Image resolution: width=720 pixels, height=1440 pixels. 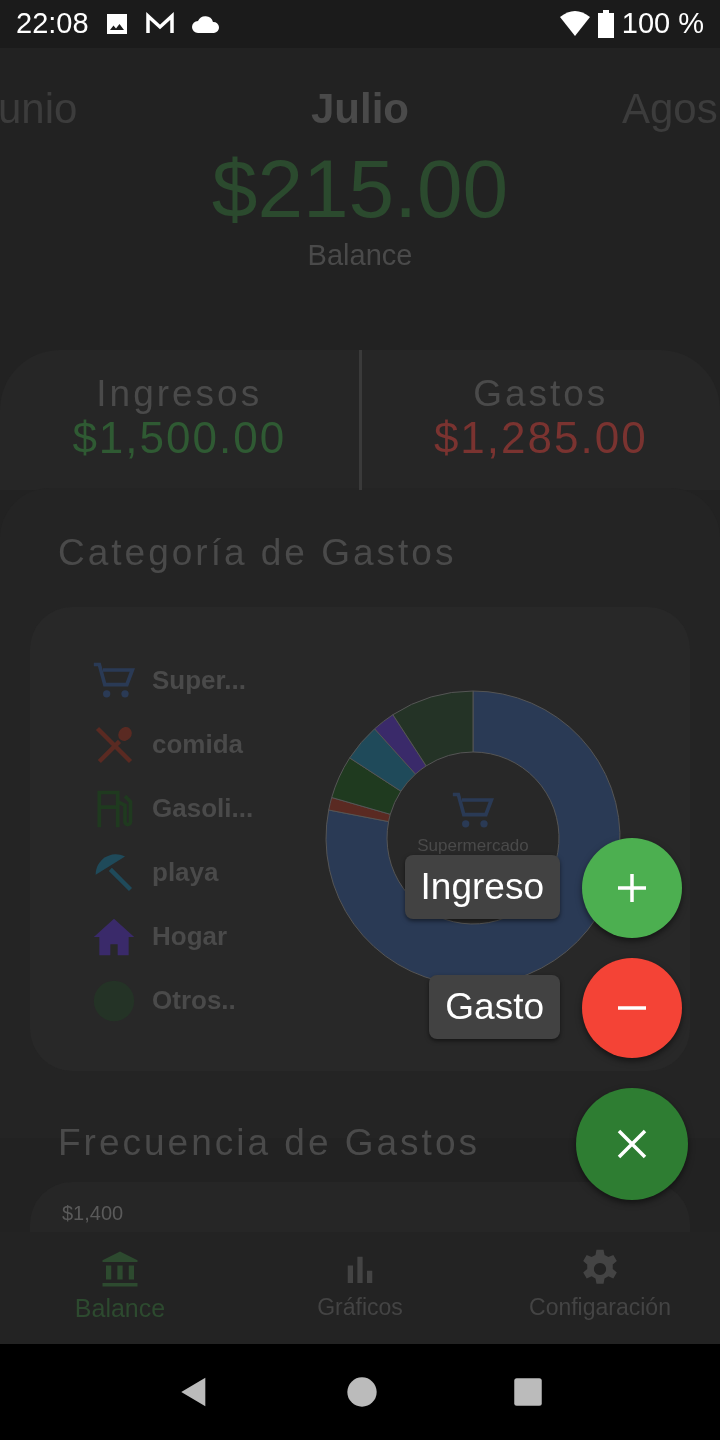 I want to click on summary-amount: $1,285.00, so click(x=540, y=438).